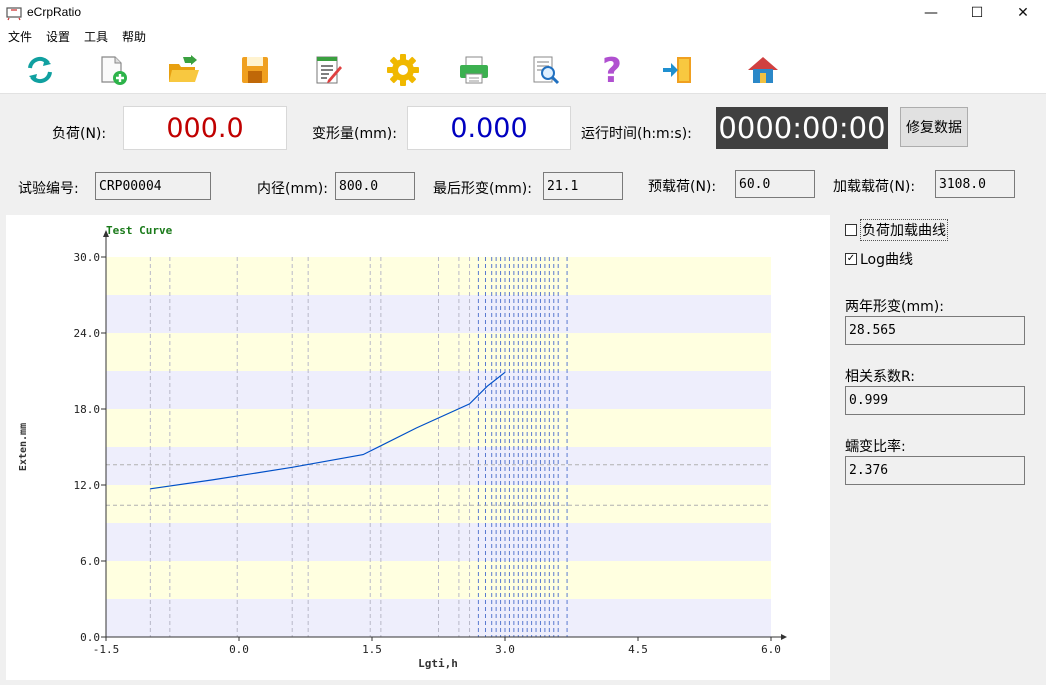  I want to click on maximize-button: ☐, so click(977, 13).